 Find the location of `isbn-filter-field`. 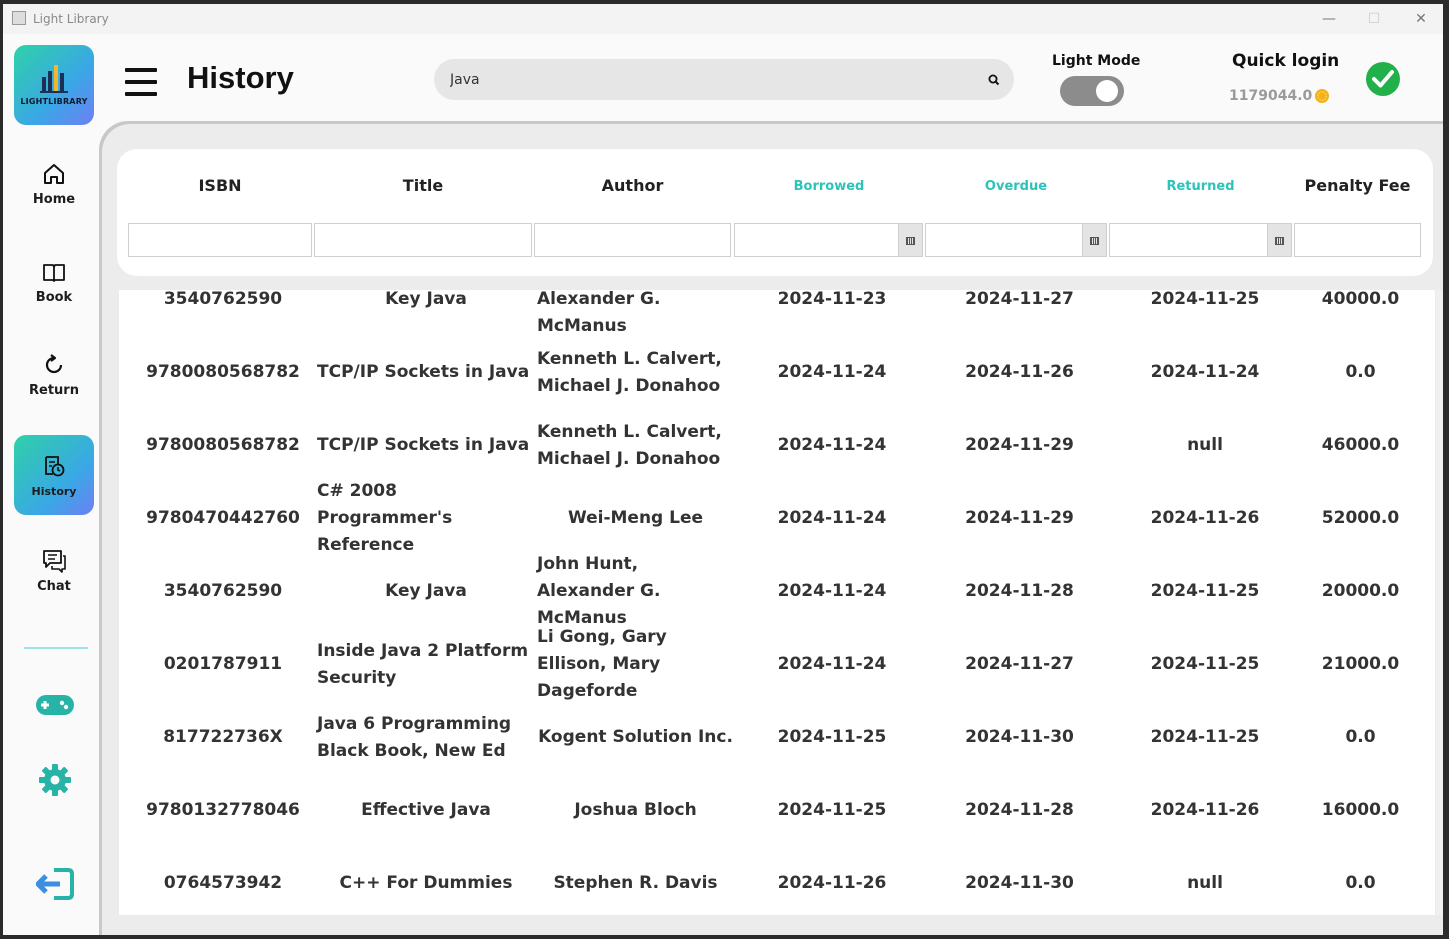

isbn-filter-field is located at coordinates (221, 240).